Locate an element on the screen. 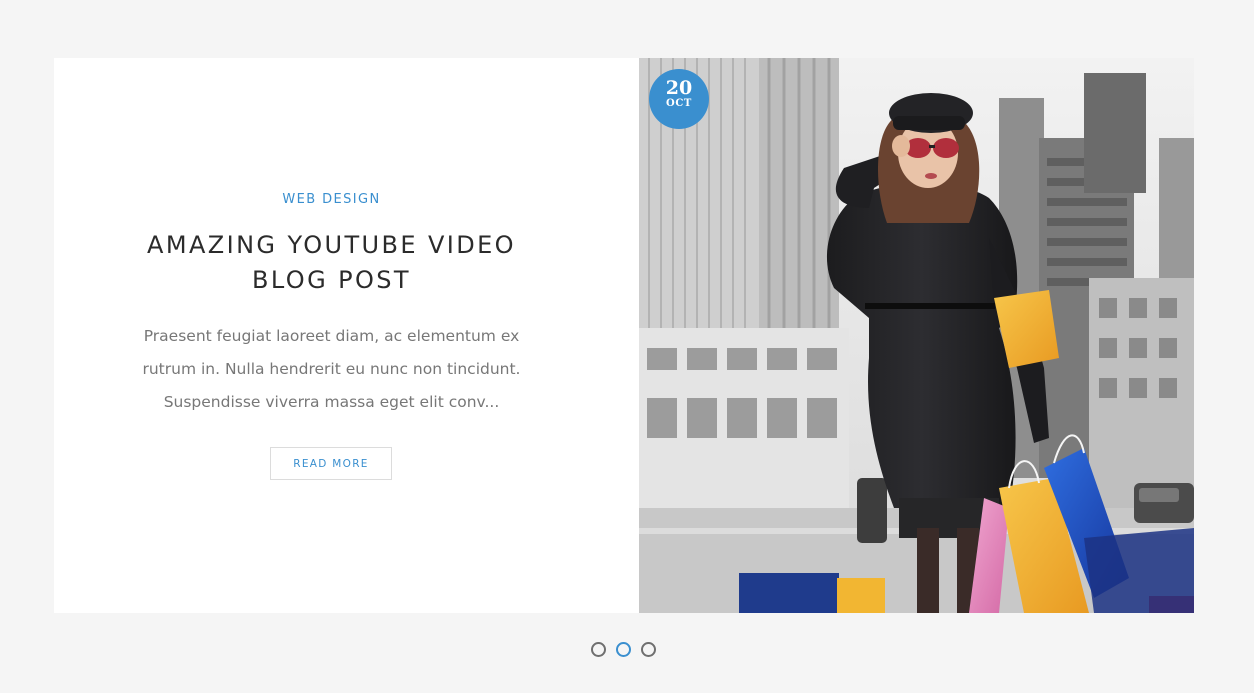 Image resolution: width=1254 pixels, height=693 pixels. post-category-link: WEB DESIGN is located at coordinates (331, 199).